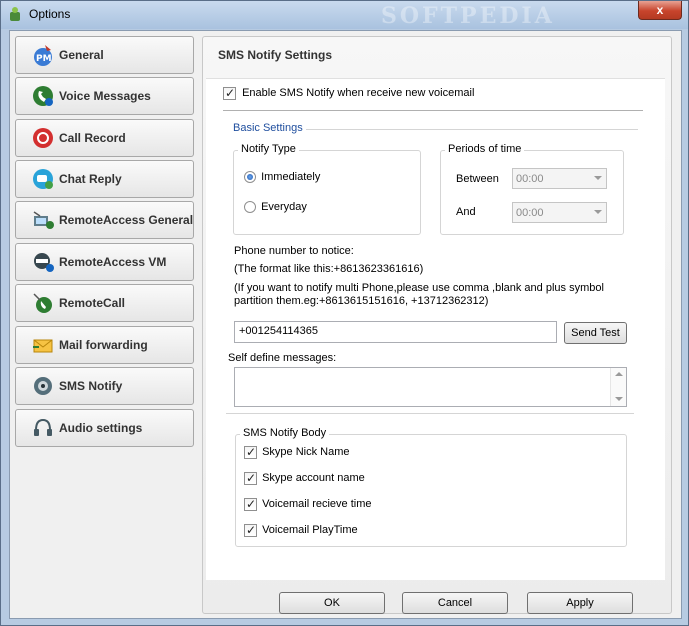  What do you see at coordinates (229, 93) in the screenshot?
I see `enable-sms-checkbox` at bounding box center [229, 93].